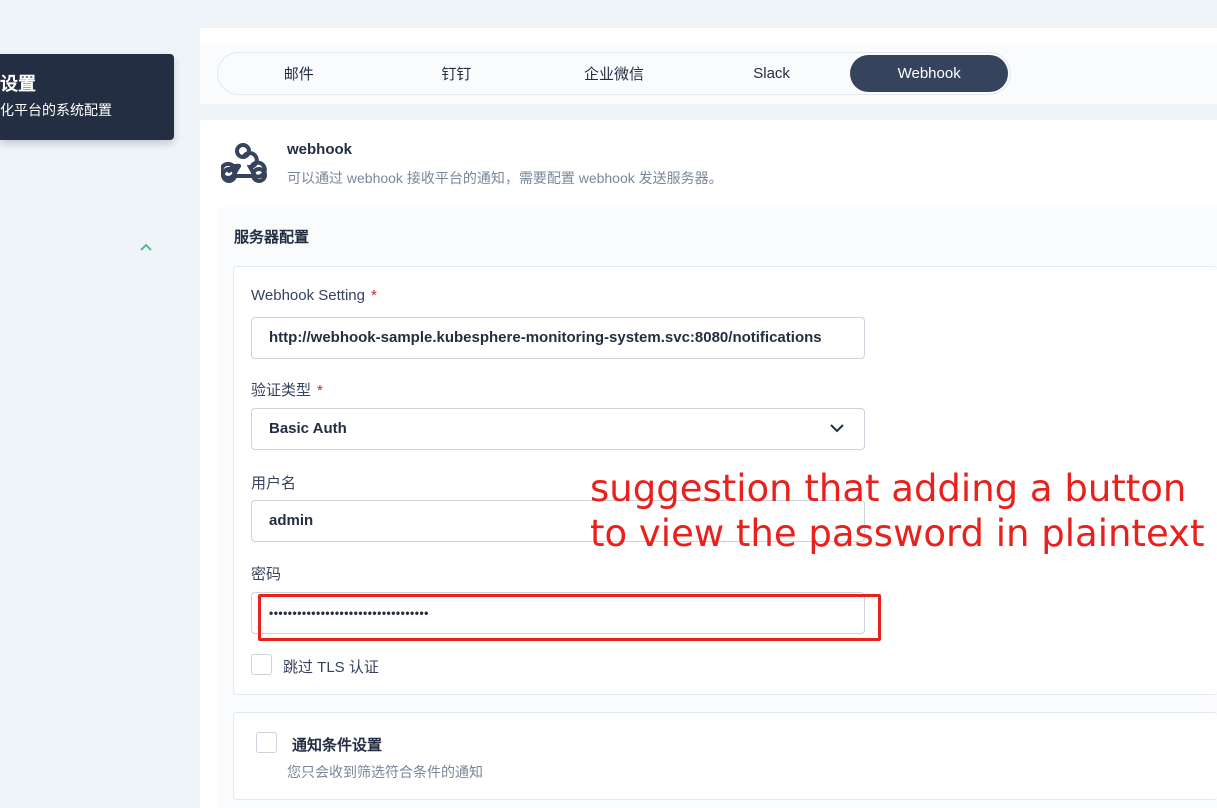 The image size is (1217, 808). I want to click on auth-type-select: Basic Auth, so click(558, 429).